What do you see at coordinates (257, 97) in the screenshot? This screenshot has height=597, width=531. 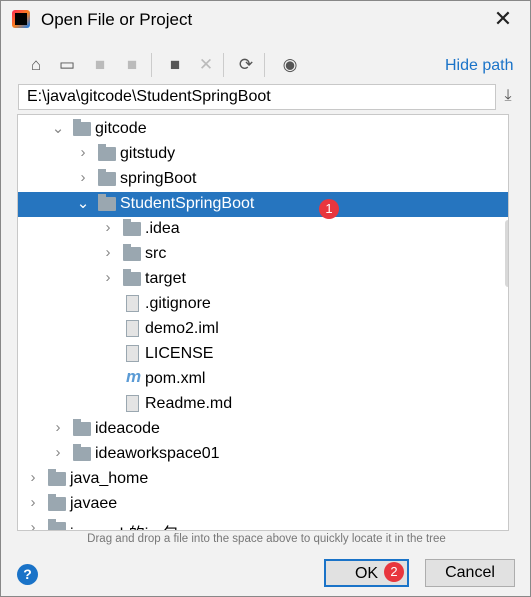 I see `path-input: E:\java\gitcode\StudentSpringBoot` at bounding box center [257, 97].